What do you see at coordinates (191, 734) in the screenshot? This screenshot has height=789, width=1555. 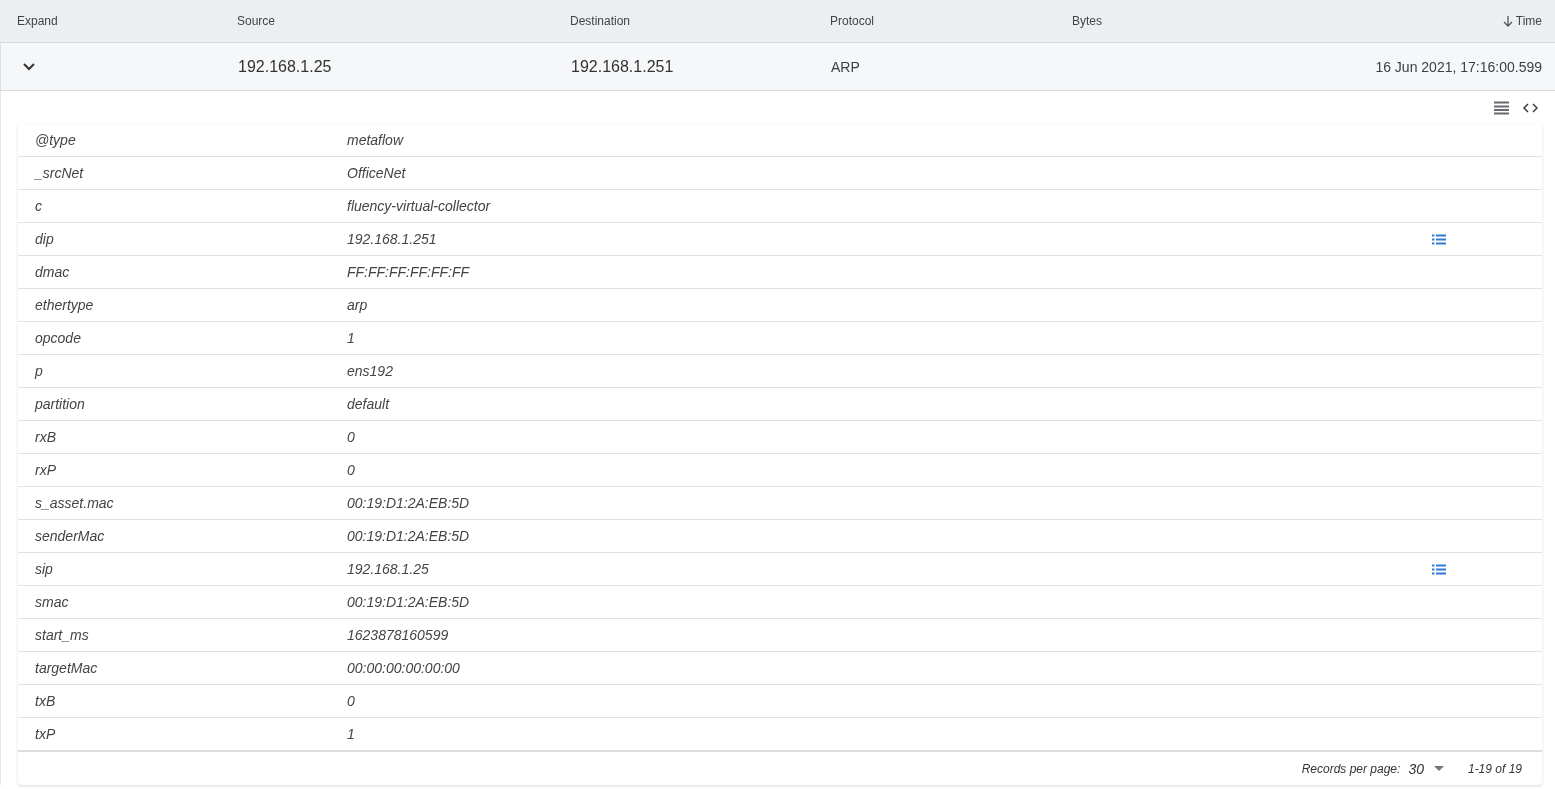 I see `field-key: txP` at bounding box center [191, 734].